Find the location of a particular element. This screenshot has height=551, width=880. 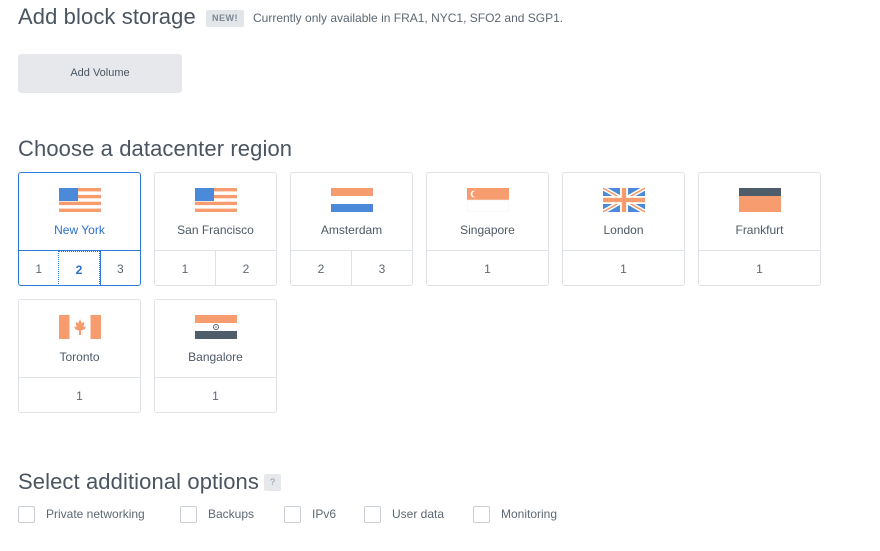

region-city-label: New York is located at coordinates (79, 230).